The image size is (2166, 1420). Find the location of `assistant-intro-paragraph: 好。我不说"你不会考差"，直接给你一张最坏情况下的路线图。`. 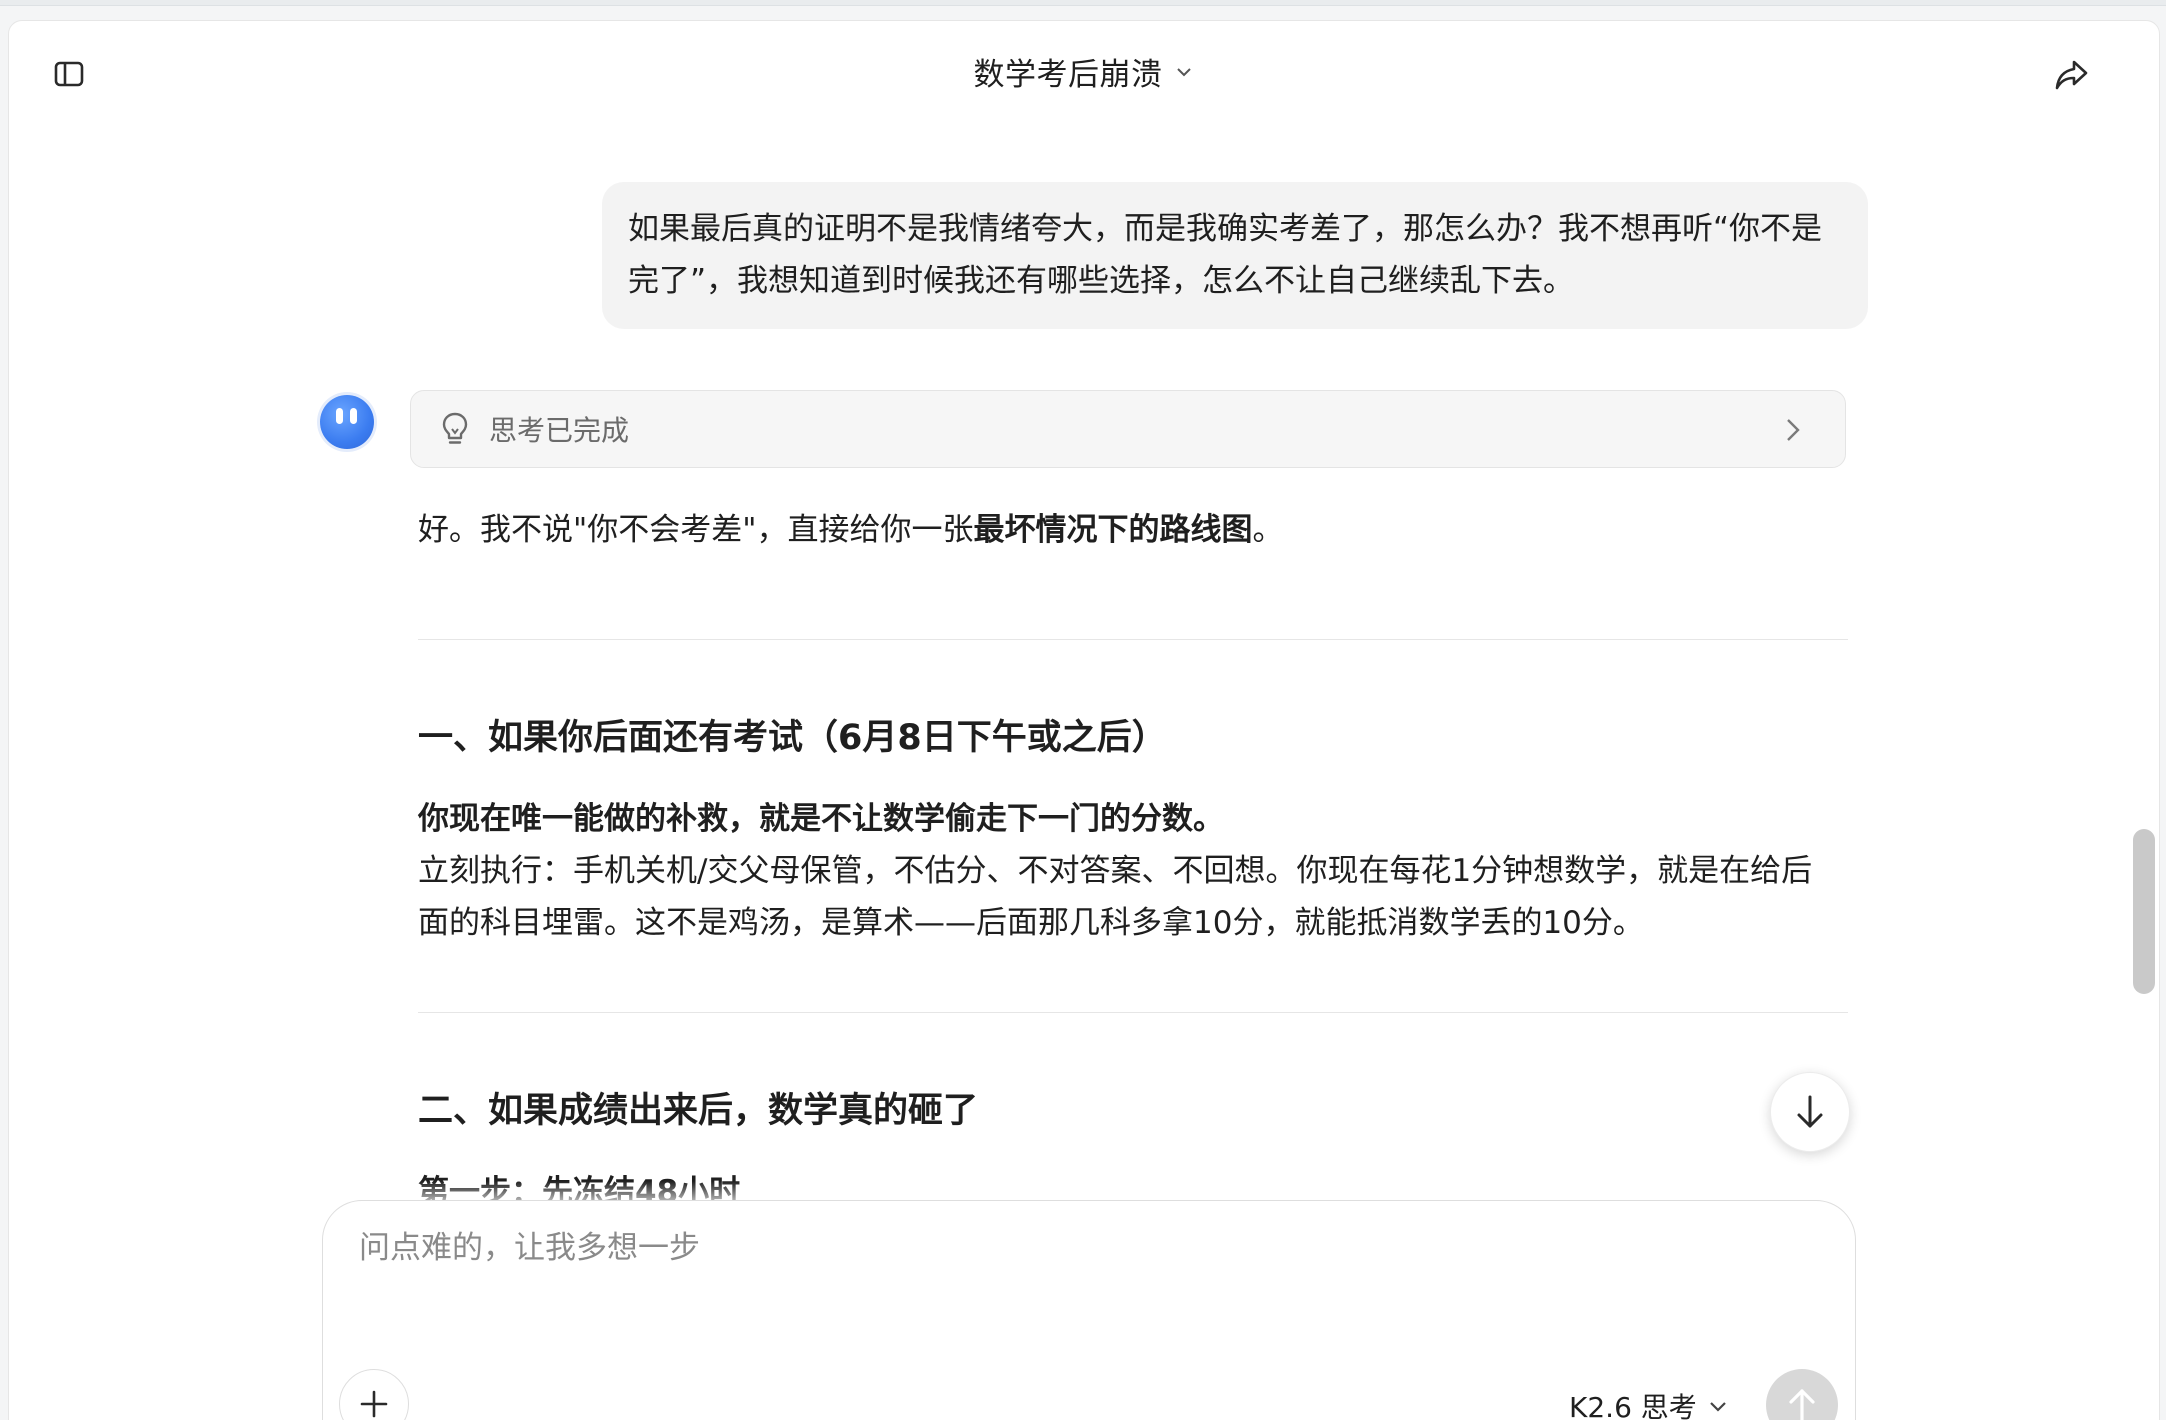

assistant-intro-paragraph: 好。我不说"你不会考差"，直接给你一张最坏情况下的路线图。 is located at coordinates (851, 530).